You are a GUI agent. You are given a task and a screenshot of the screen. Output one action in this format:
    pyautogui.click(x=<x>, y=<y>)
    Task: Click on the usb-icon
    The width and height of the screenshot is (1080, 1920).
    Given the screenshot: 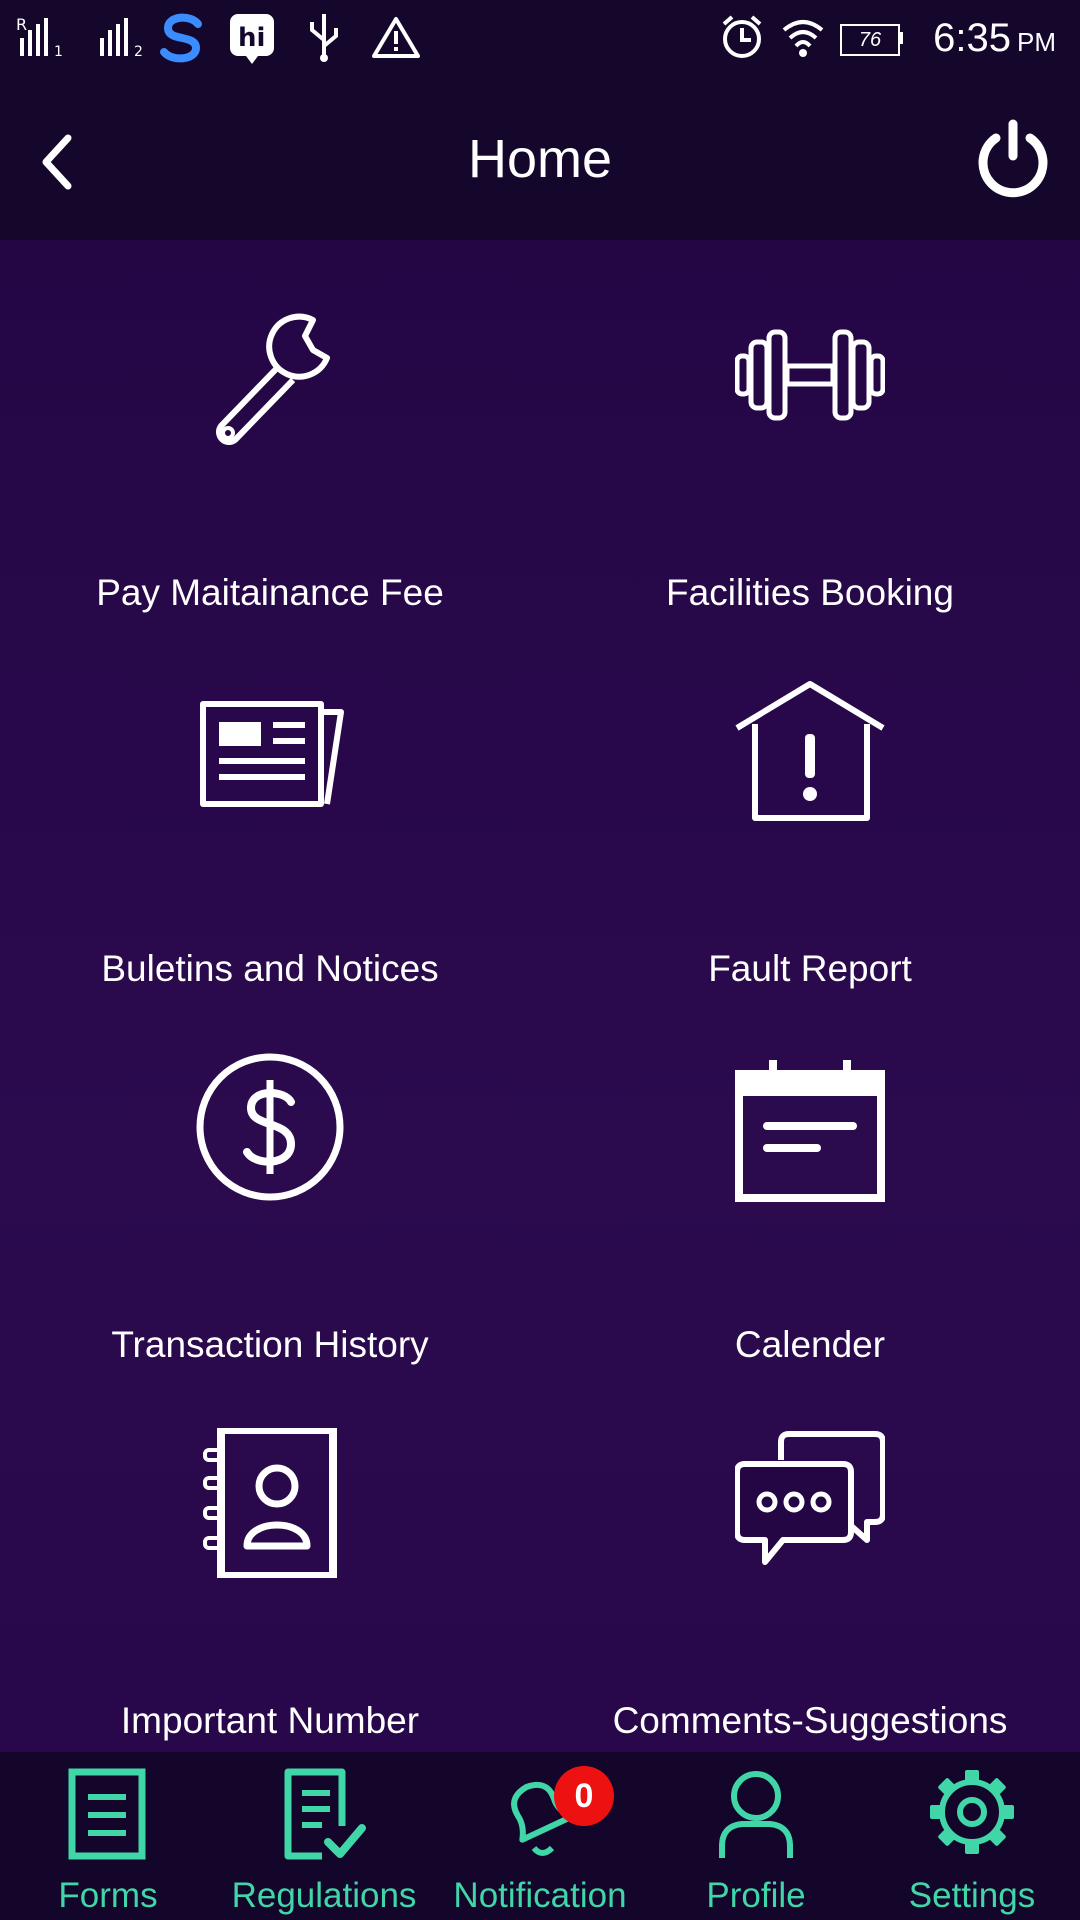 What is the action you would take?
    pyautogui.click(x=324, y=38)
    